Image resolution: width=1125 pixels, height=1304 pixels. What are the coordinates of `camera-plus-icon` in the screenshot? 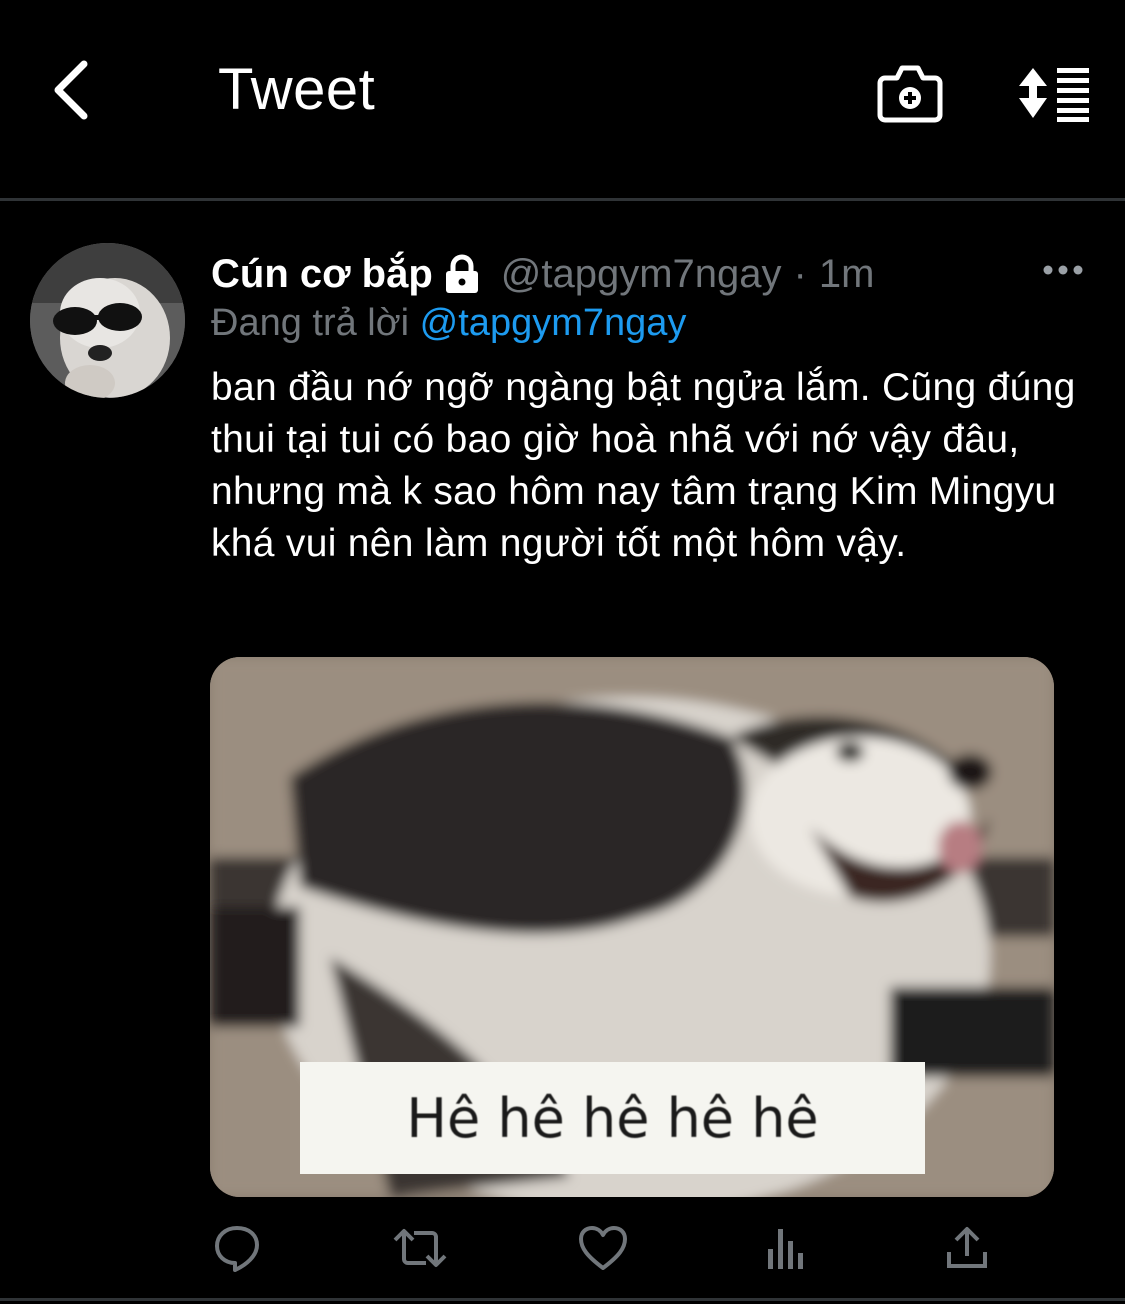 It's located at (910, 93).